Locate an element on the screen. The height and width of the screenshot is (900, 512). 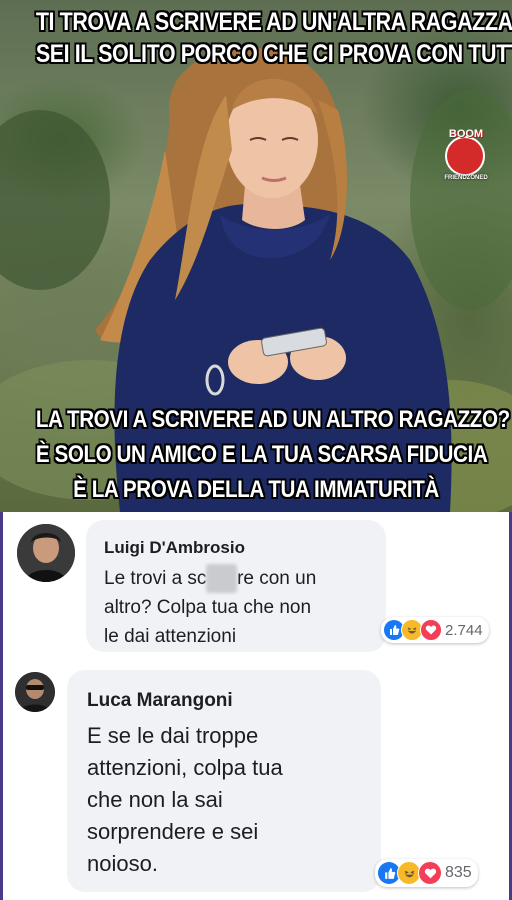
reactions-summary: 2.744 is located at coordinates (435, 630).